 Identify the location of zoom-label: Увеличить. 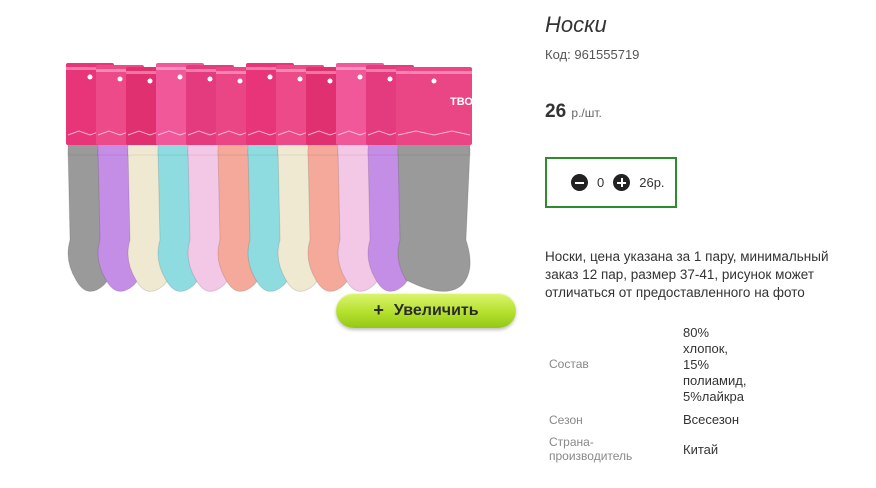
(436, 310).